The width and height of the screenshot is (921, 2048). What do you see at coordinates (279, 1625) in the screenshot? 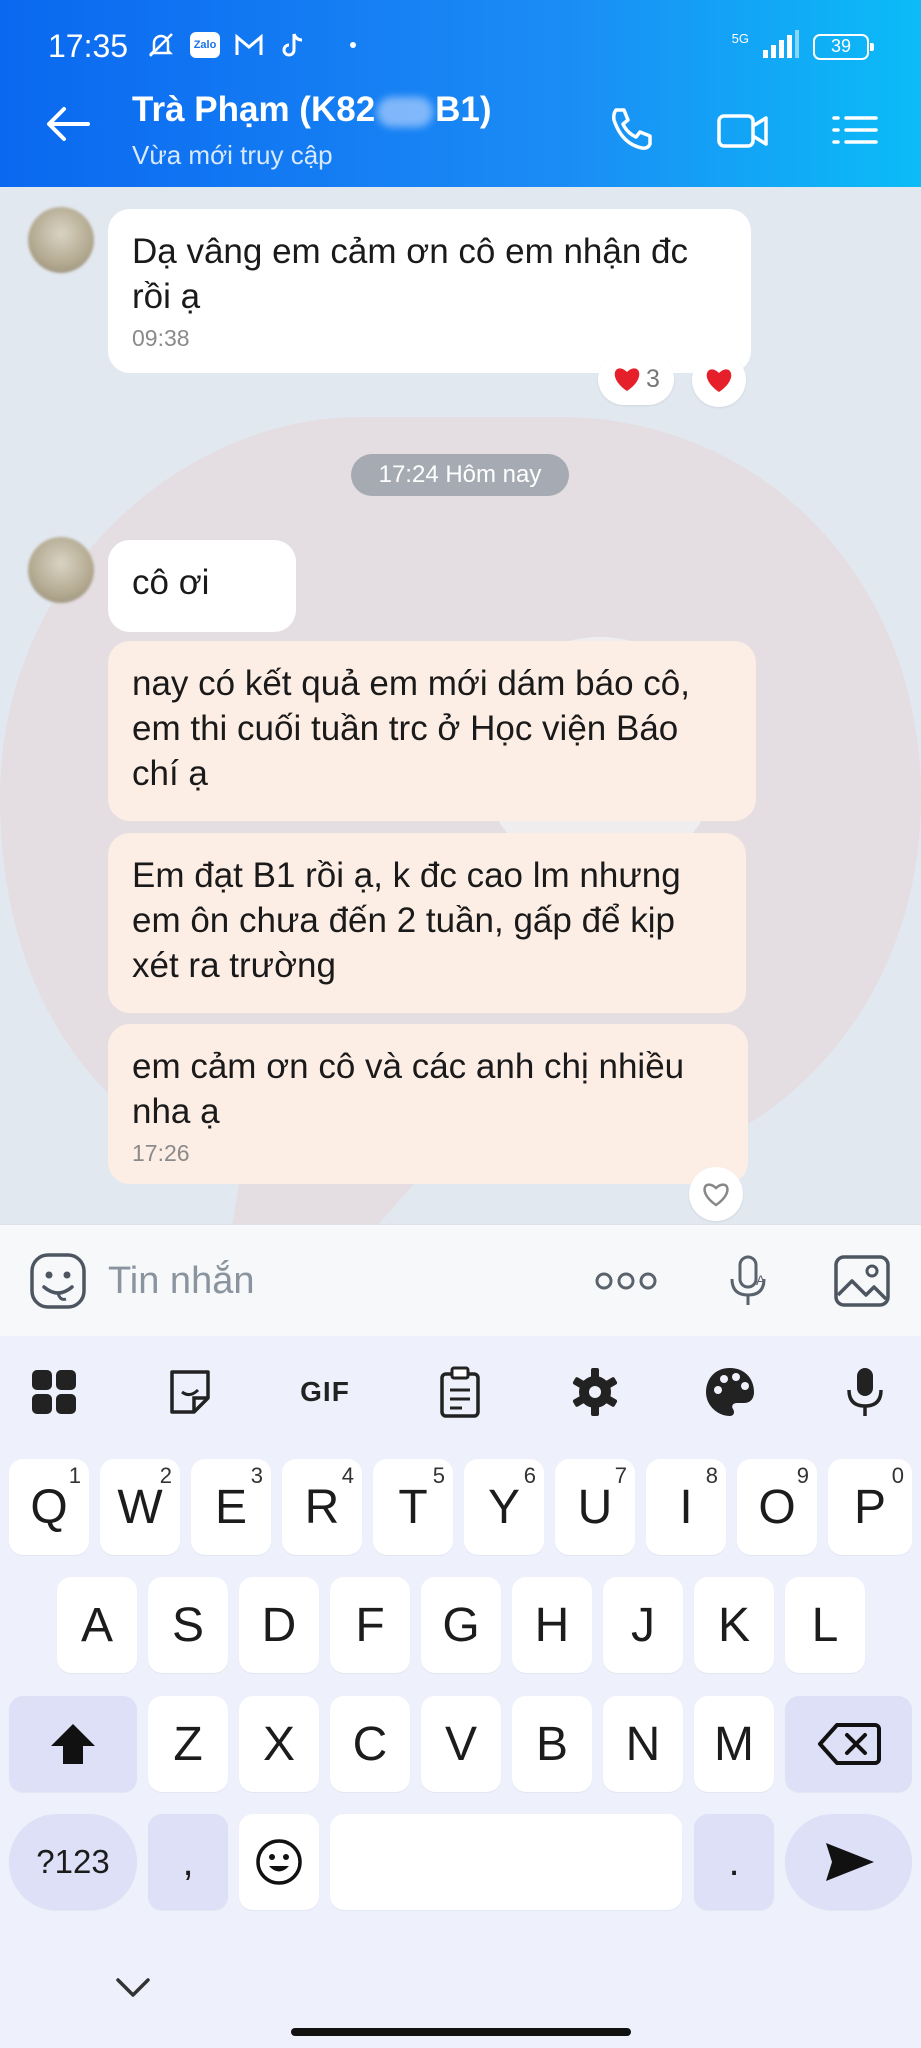
I see `key-d: D` at bounding box center [279, 1625].